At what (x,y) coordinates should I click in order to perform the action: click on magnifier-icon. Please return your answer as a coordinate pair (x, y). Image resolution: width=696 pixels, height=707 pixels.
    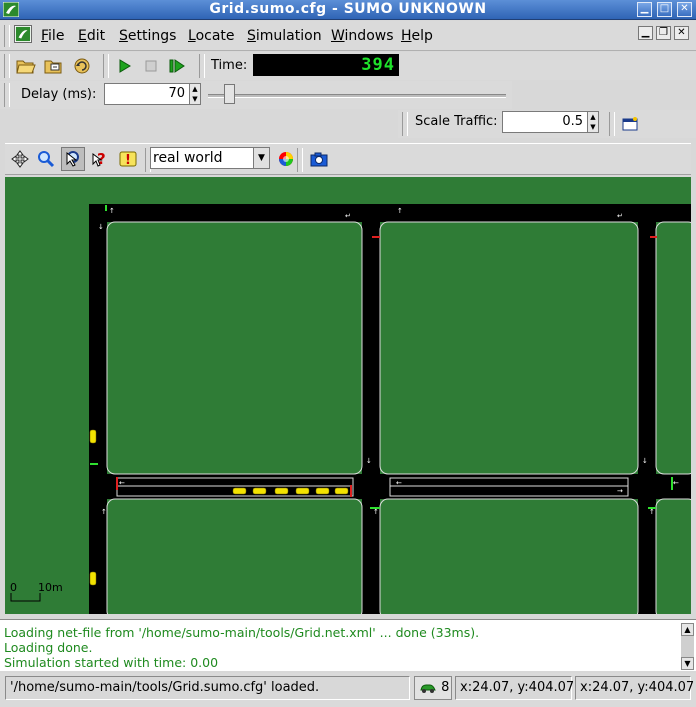
    Looking at the image, I should click on (46, 159).